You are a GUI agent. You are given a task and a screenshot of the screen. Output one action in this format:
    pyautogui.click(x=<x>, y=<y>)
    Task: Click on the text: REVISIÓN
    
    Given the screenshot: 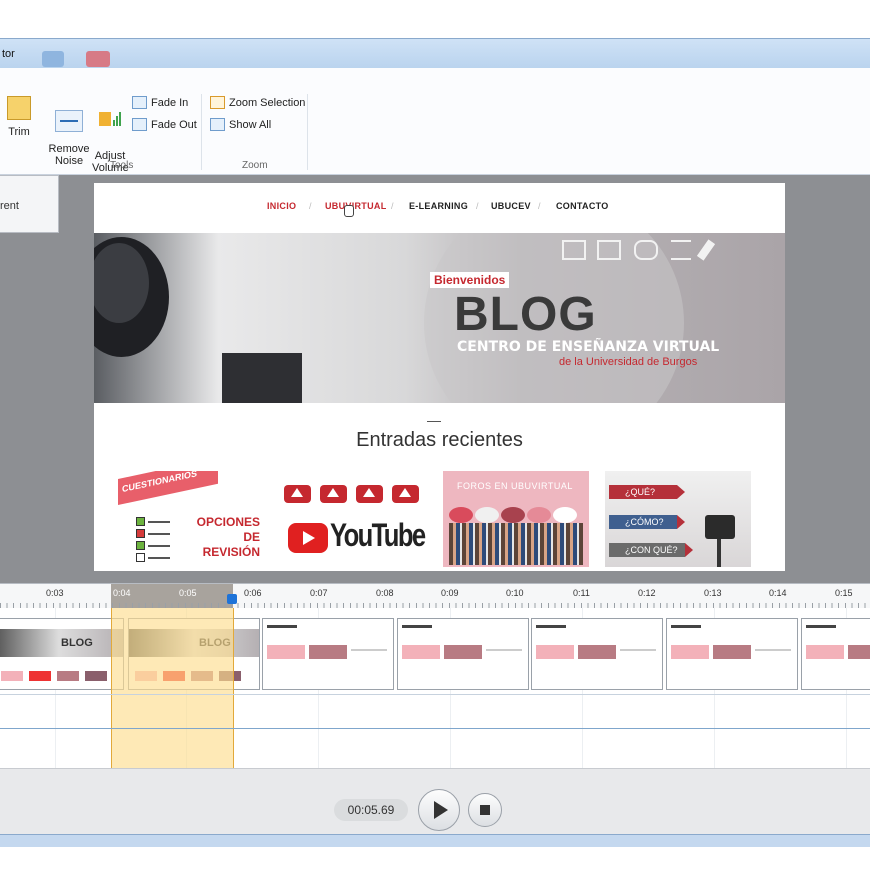 What is the action you would take?
    pyautogui.click(x=231, y=552)
    